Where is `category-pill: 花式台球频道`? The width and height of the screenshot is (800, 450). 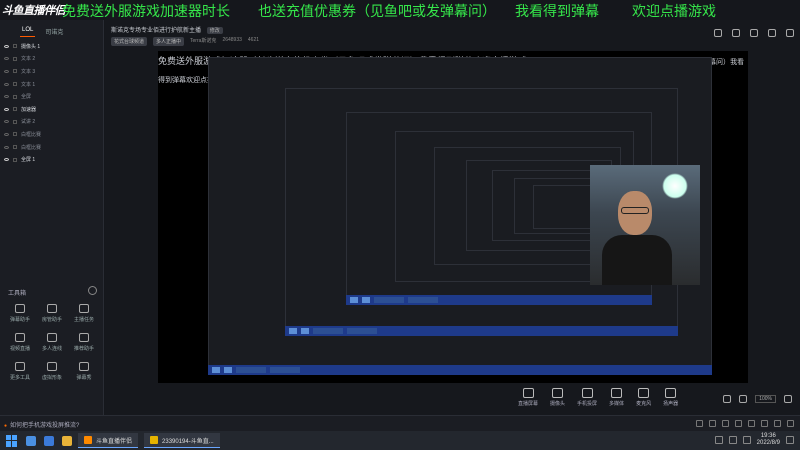
category-pill: 花式台球频道 is located at coordinates (129, 41).